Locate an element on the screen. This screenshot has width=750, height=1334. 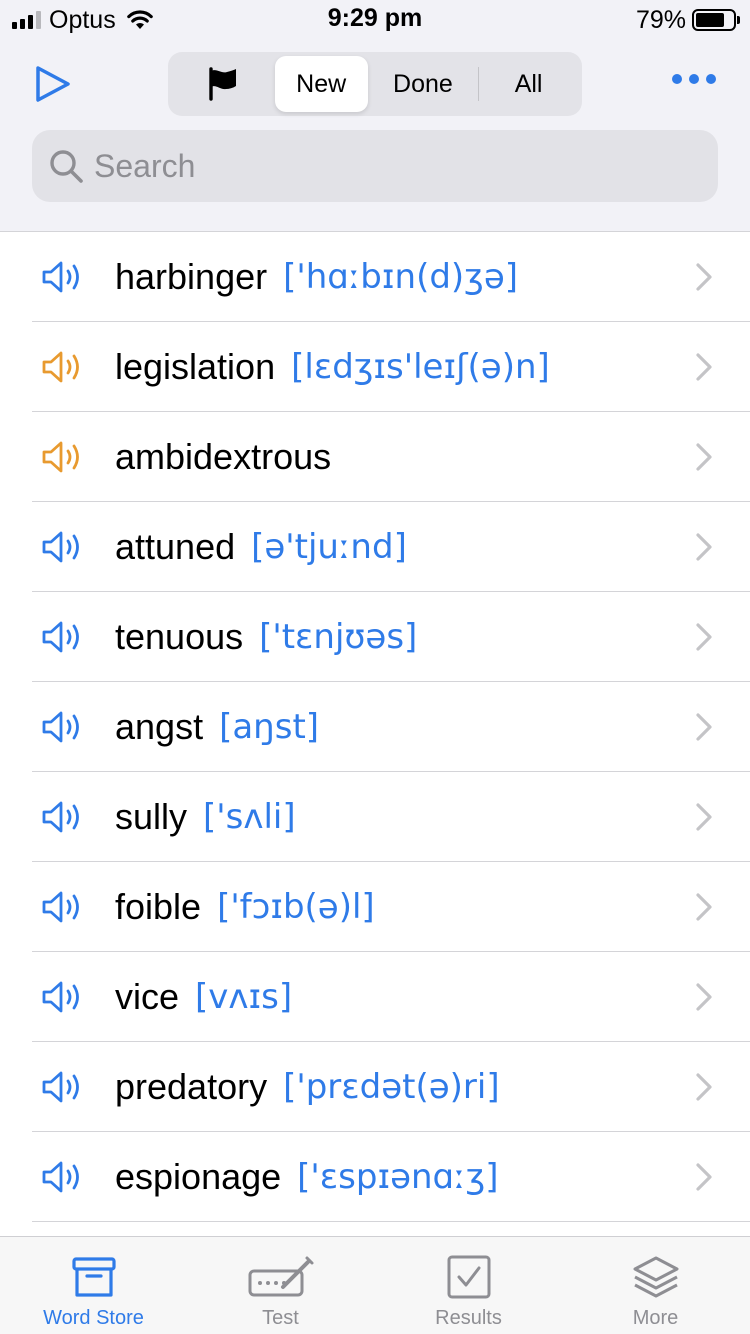
word-row: ambidextrous is located at coordinates (375, 457).